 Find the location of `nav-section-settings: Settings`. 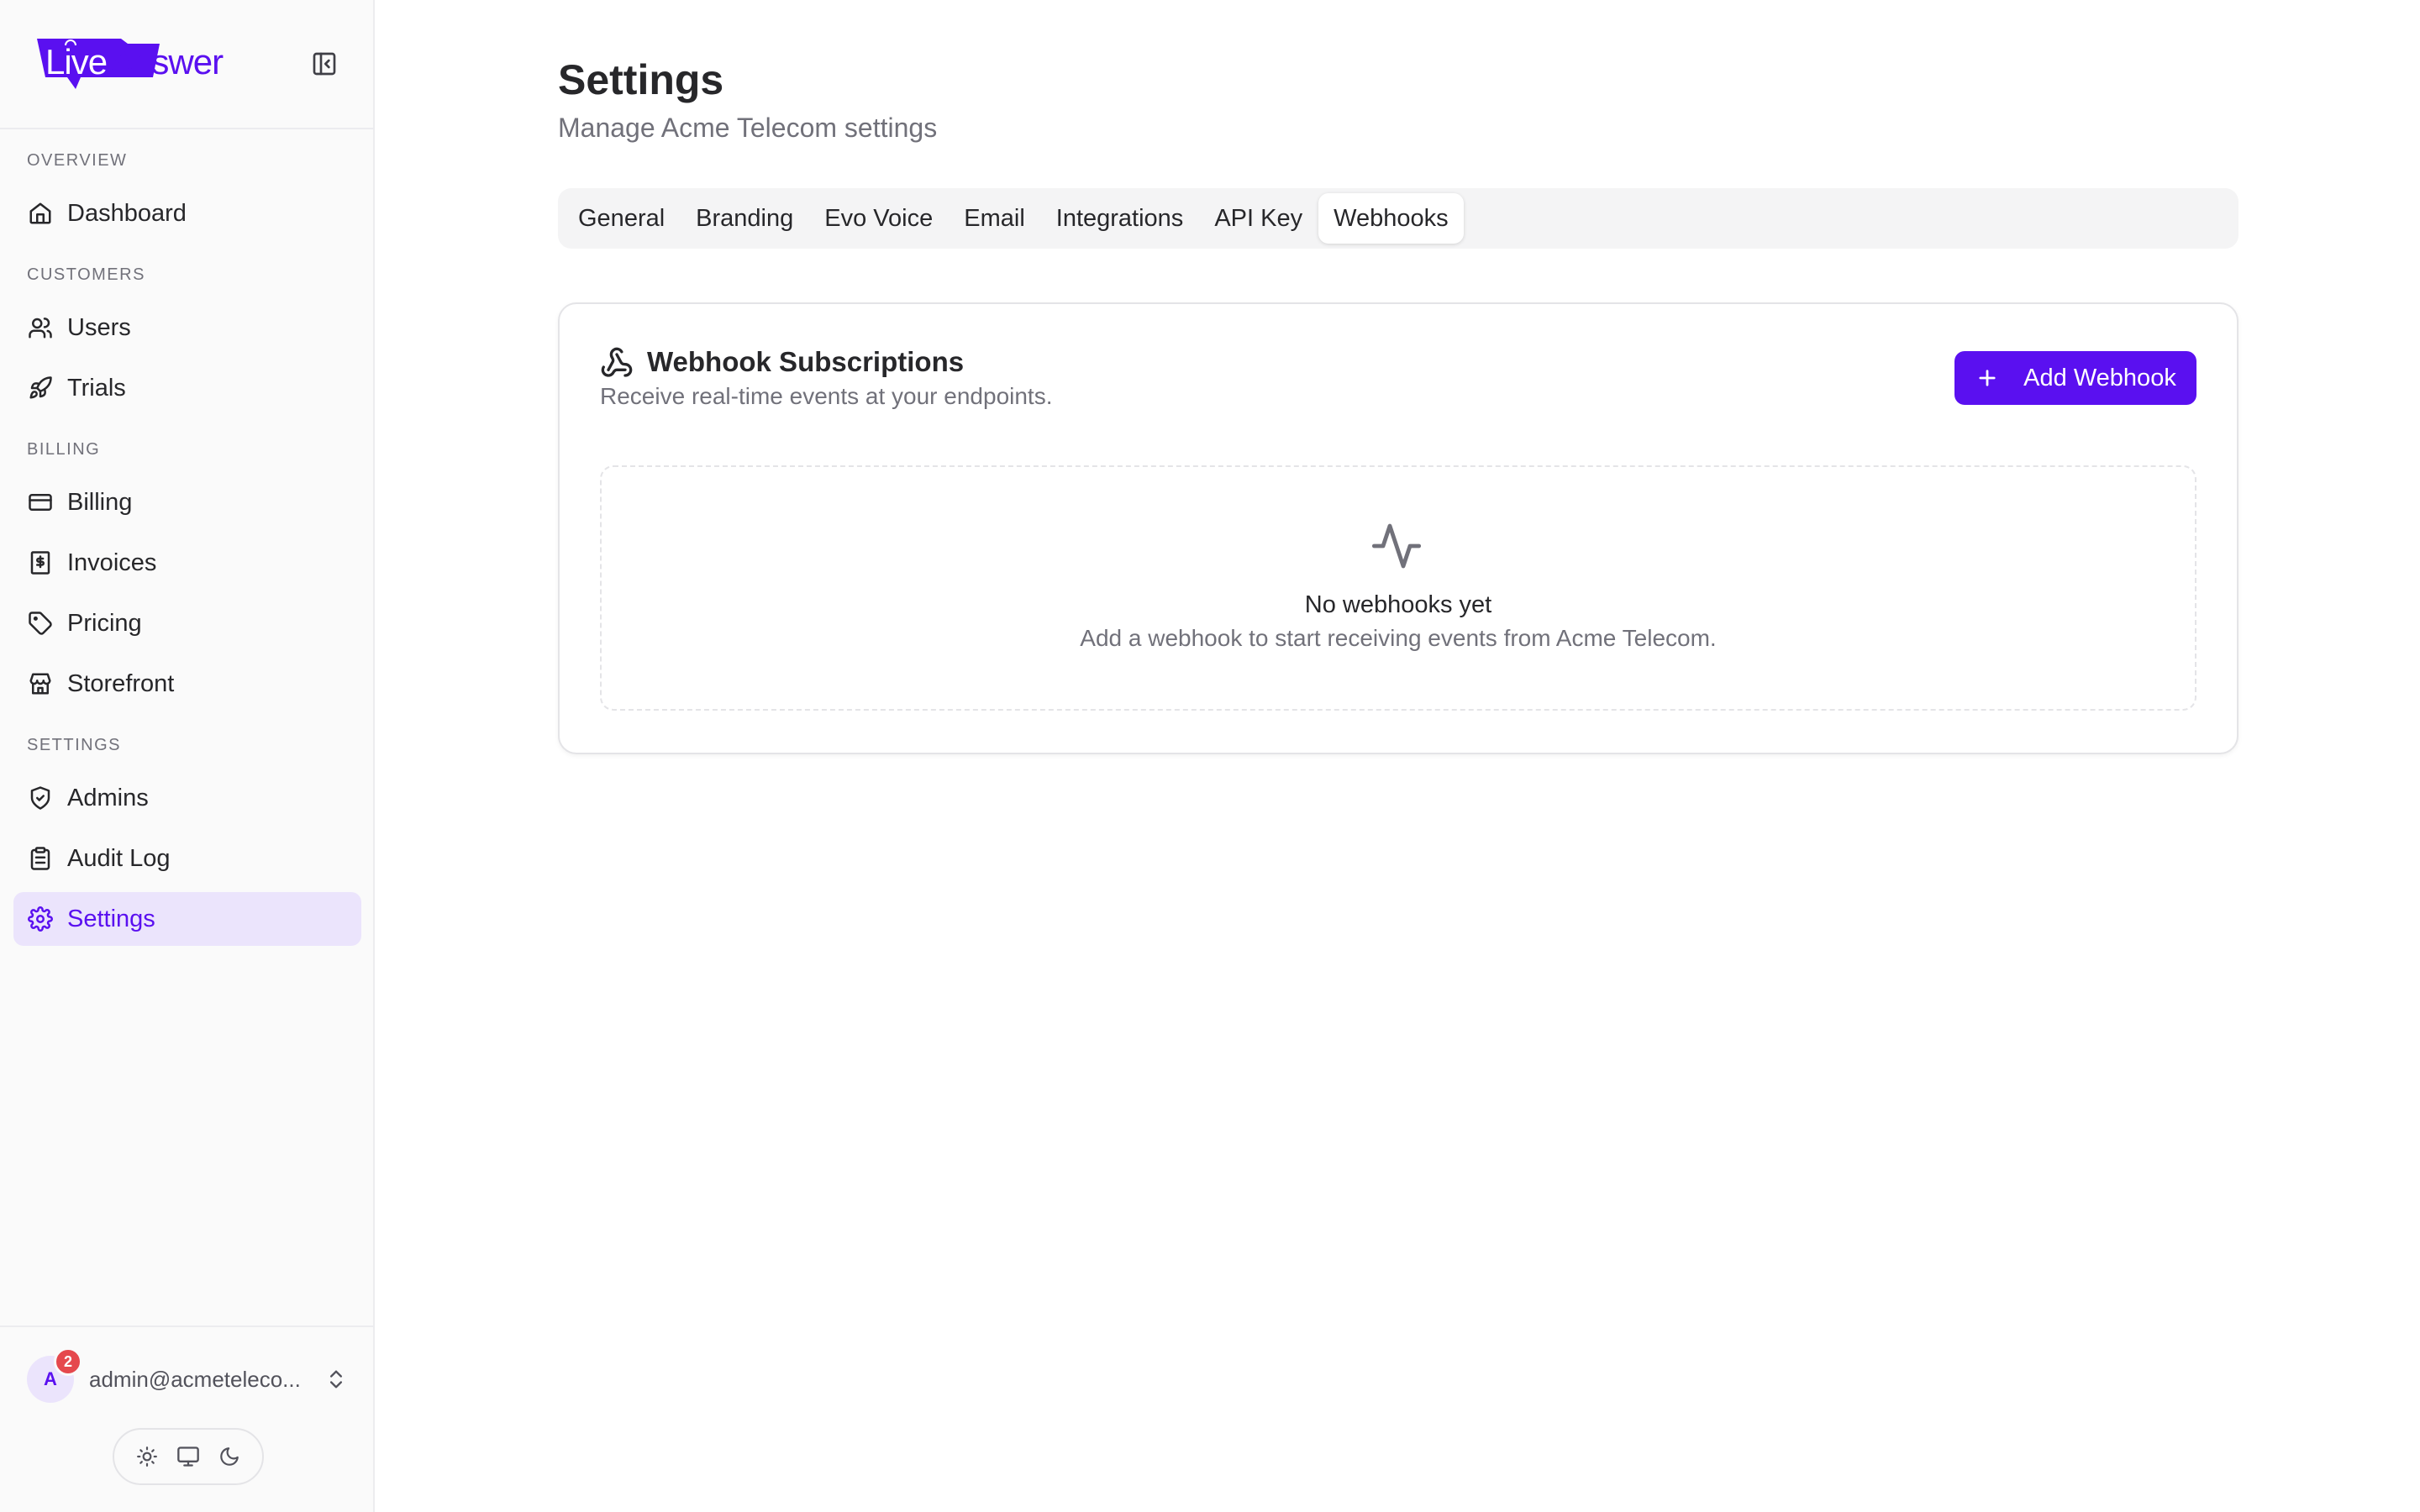

nav-section-settings: Settings is located at coordinates (75, 745).